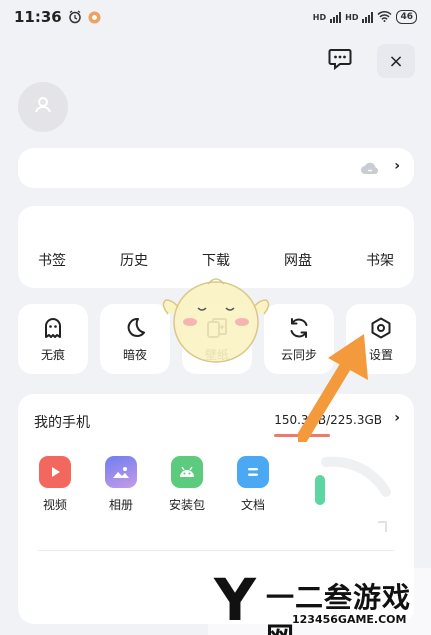 The width and height of the screenshot is (431, 635). I want to click on app-label: 视频, so click(54, 505).